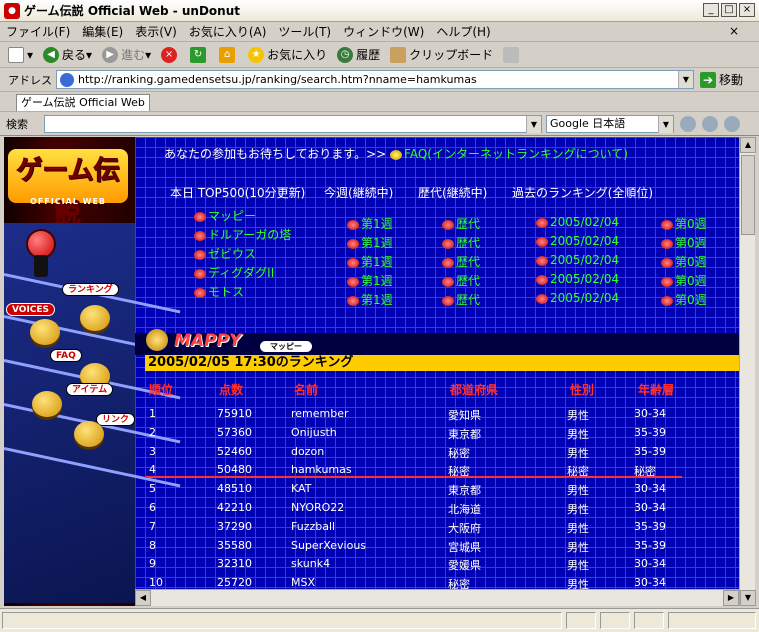 This screenshot has width=759, height=632. I want to click on go-label: 移動, so click(731, 80).